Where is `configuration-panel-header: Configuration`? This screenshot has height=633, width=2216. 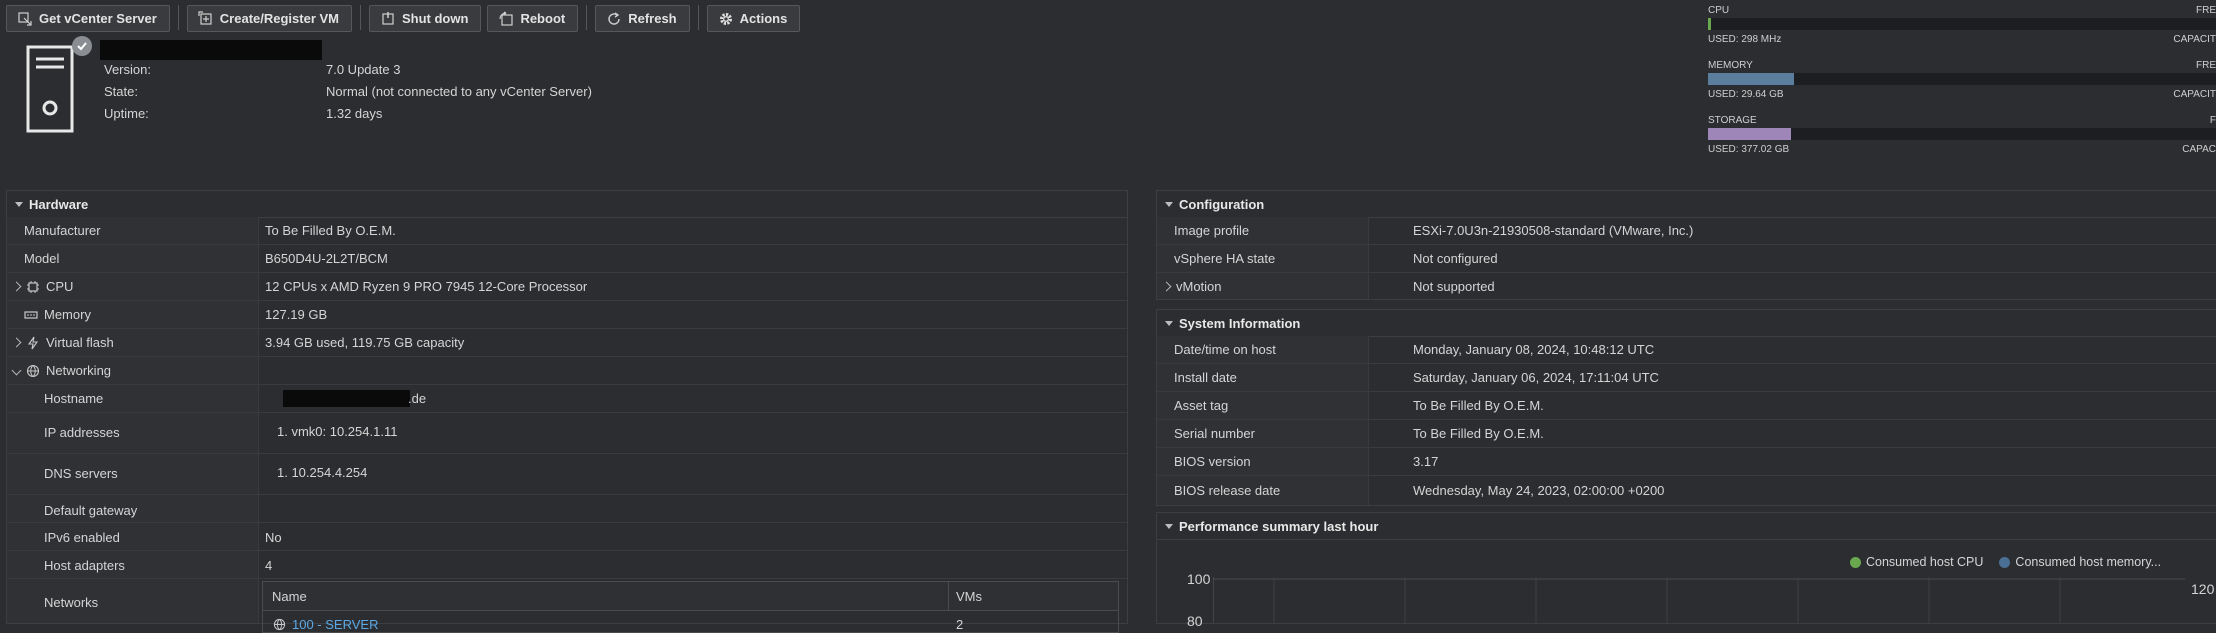
configuration-panel-header: Configuration is located at coordinates (1686, 204).